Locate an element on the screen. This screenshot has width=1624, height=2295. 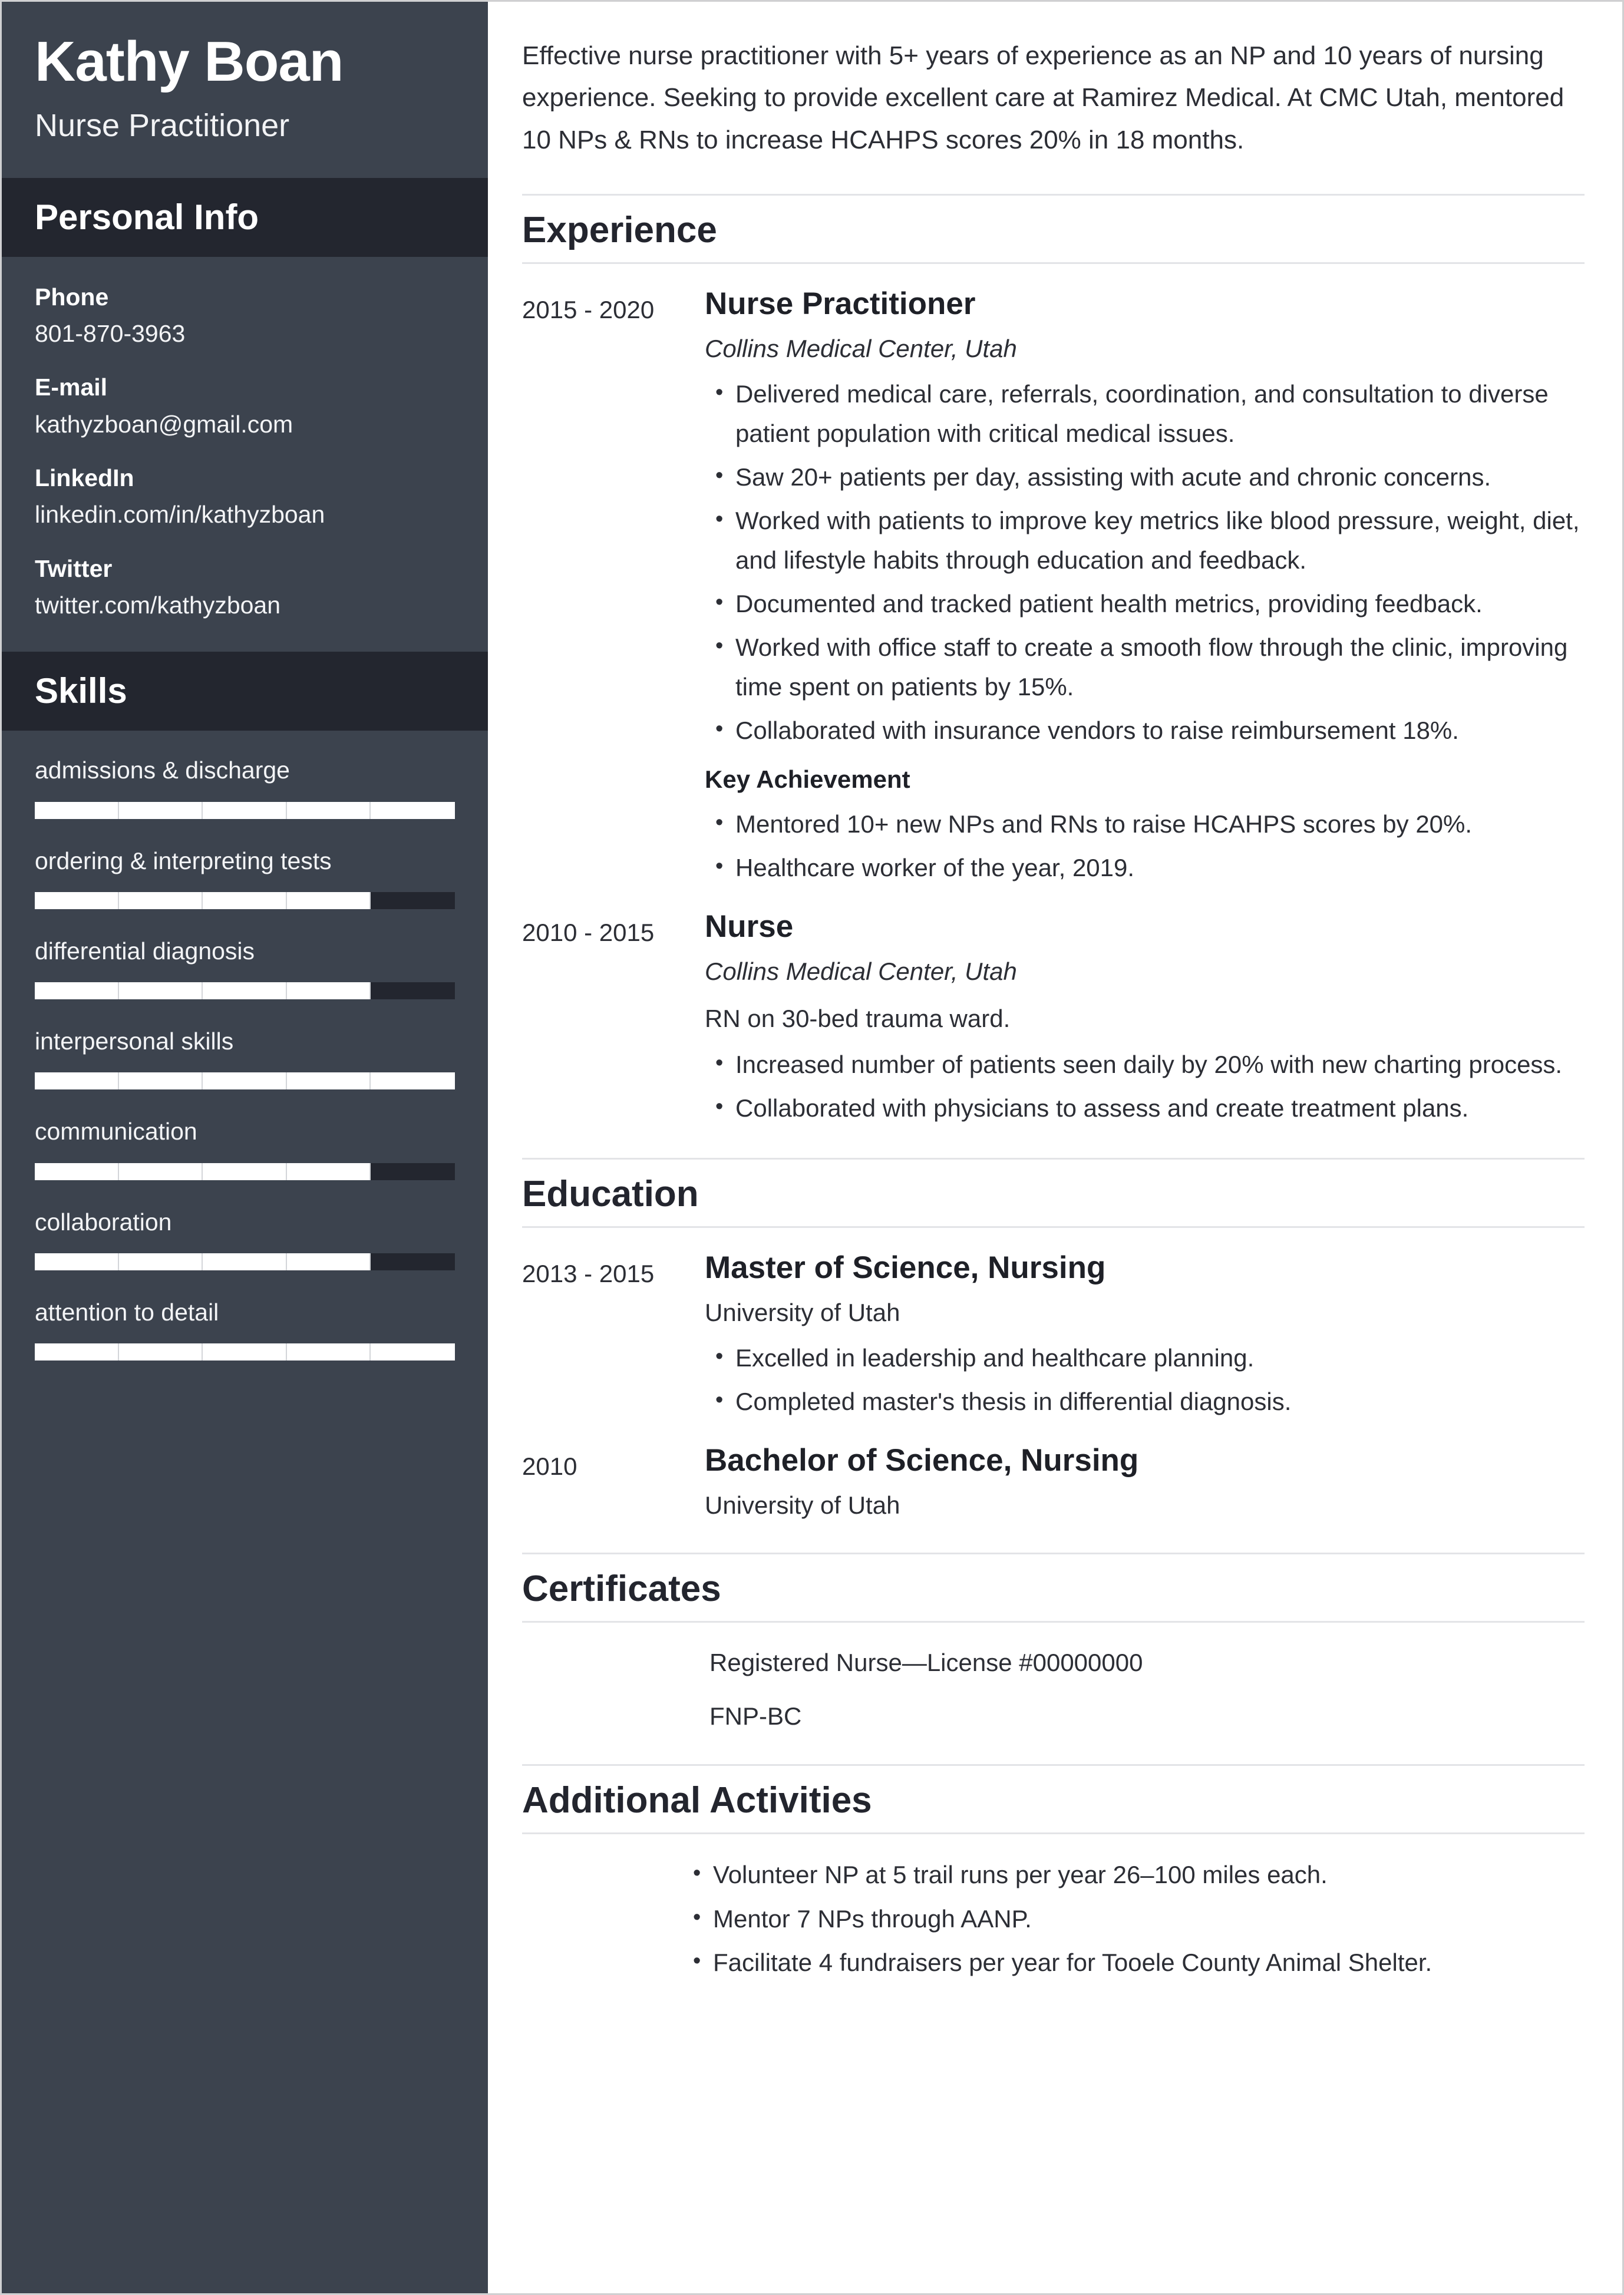
contact-label: Phone is located at coordinates (72, 297).